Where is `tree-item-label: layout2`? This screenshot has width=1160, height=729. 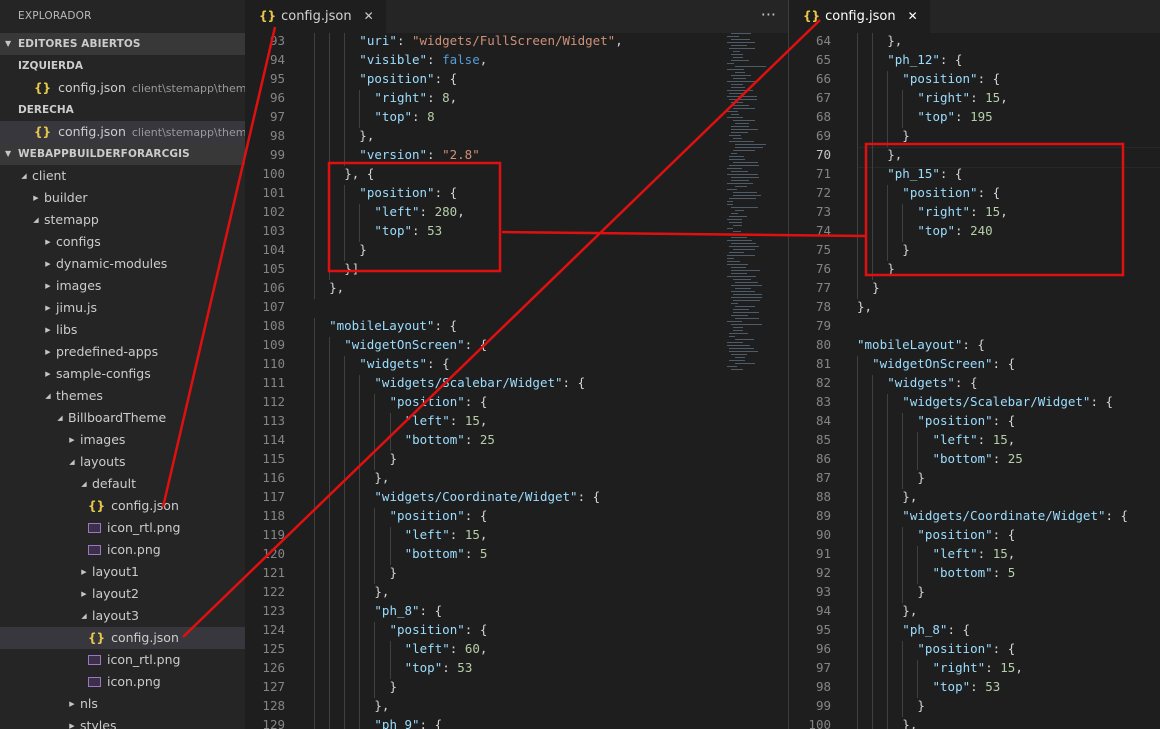
tree-item-label: layout2 is located at coordinates (115, 593).